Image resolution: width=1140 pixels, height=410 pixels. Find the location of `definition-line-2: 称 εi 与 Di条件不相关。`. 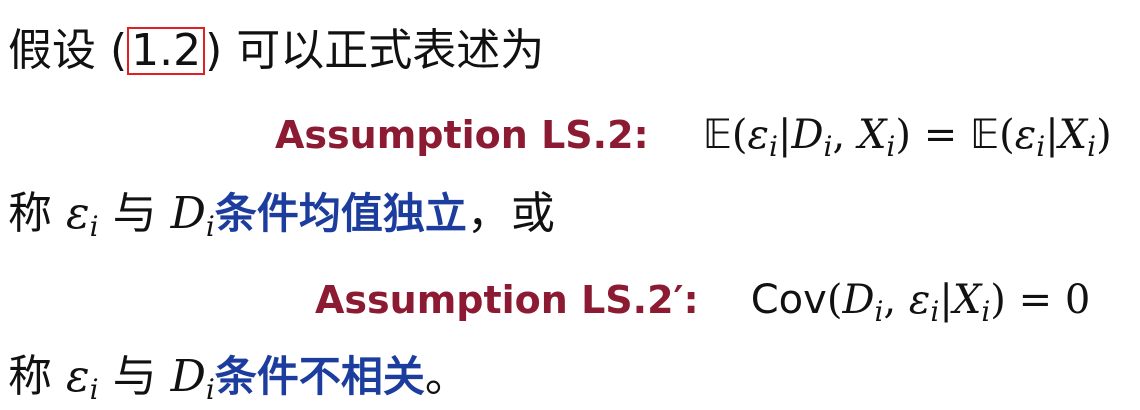

definition-line-2: 称 εi 与 Di条件不相关。 is located at coordinates (238, 379).